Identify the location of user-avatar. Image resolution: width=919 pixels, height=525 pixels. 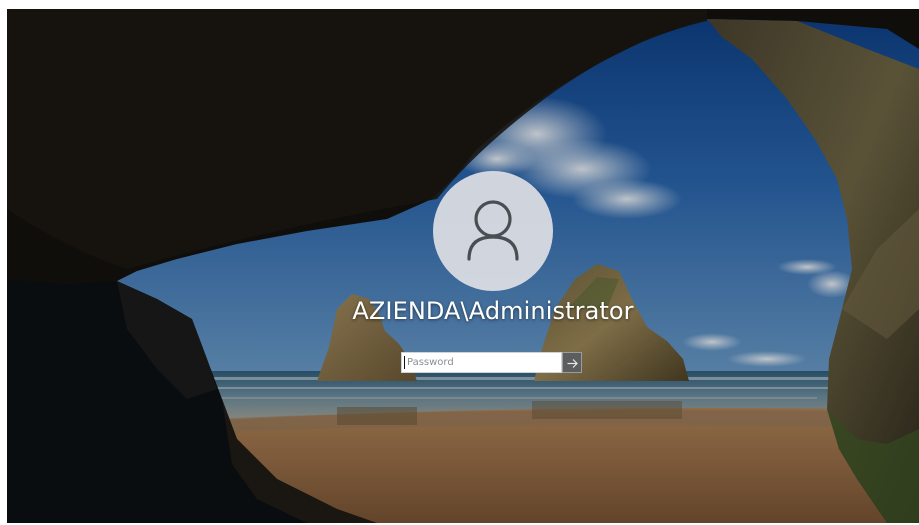
(493, 231).